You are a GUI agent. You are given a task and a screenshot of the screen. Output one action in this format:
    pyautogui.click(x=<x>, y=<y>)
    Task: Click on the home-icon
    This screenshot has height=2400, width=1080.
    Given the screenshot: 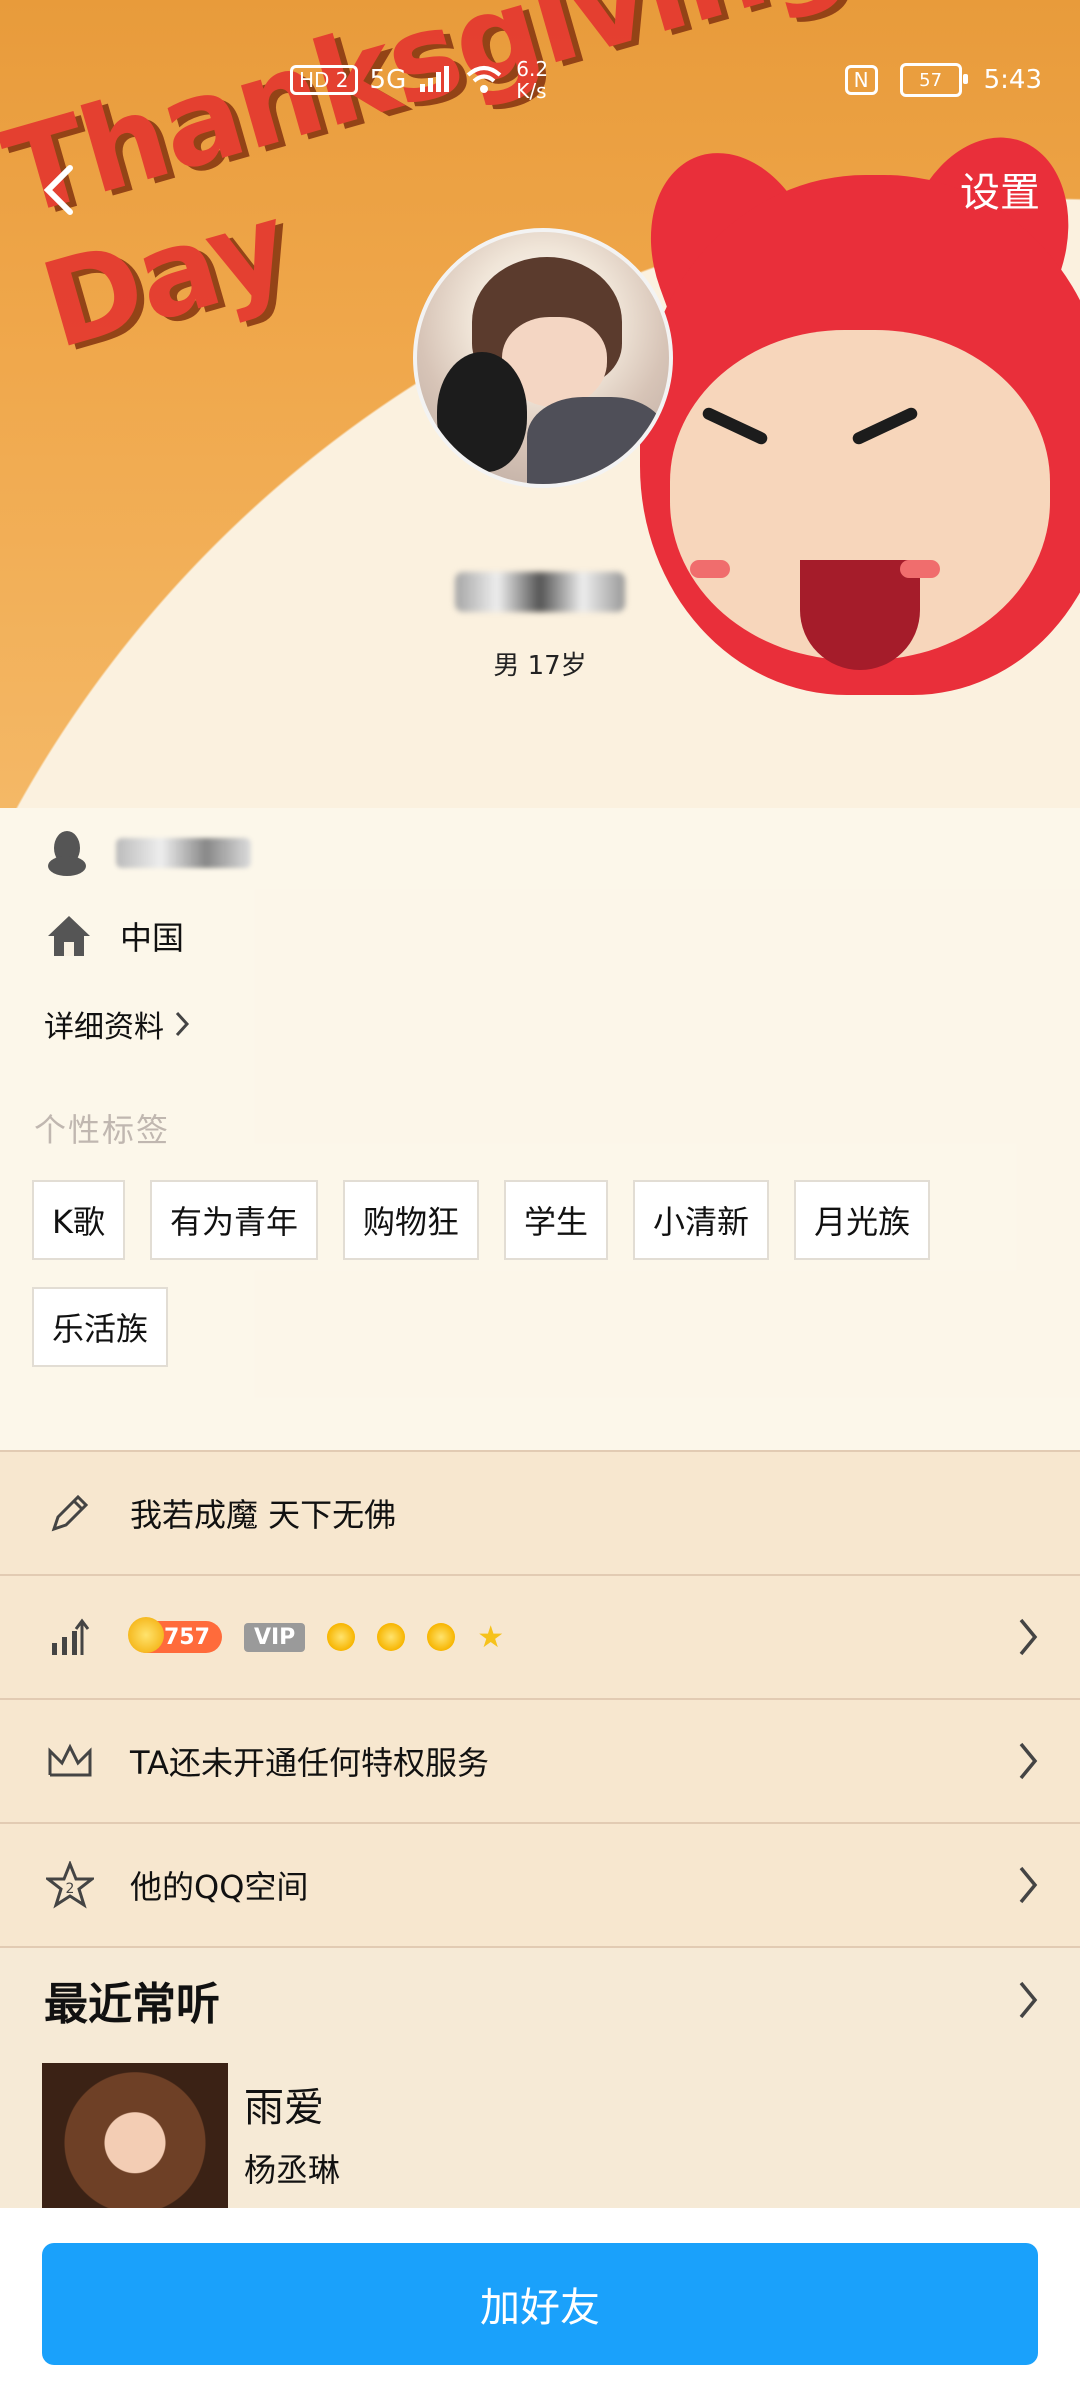 What is the action you would take?
    pyautogui.click(x=69, y=936)
    